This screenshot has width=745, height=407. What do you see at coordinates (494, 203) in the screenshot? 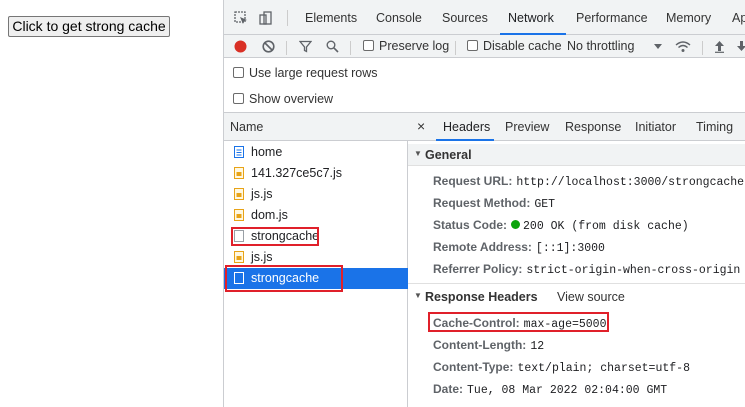
I see `request-method-row: Request Method: GET` at bounding box center [494, 203].